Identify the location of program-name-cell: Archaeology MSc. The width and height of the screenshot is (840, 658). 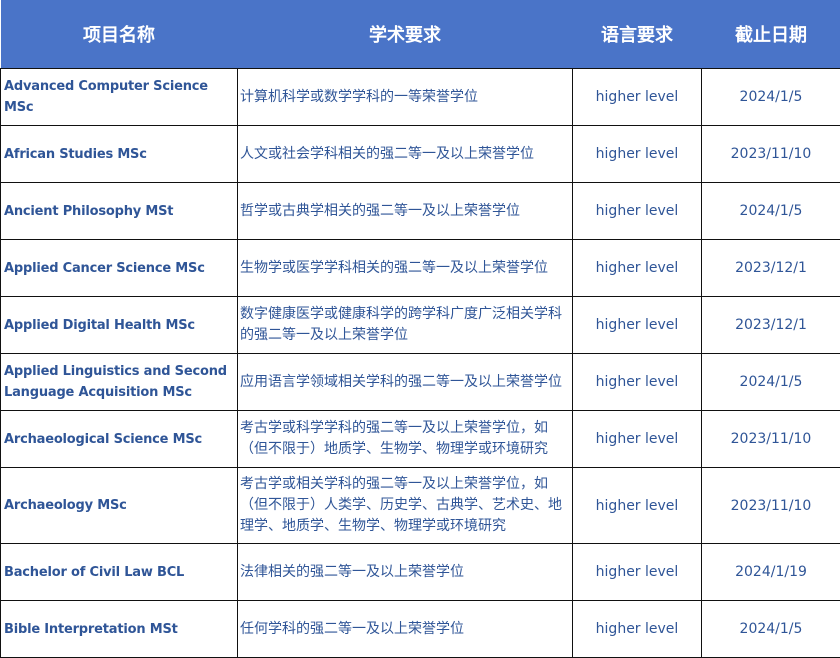
(119, 505).